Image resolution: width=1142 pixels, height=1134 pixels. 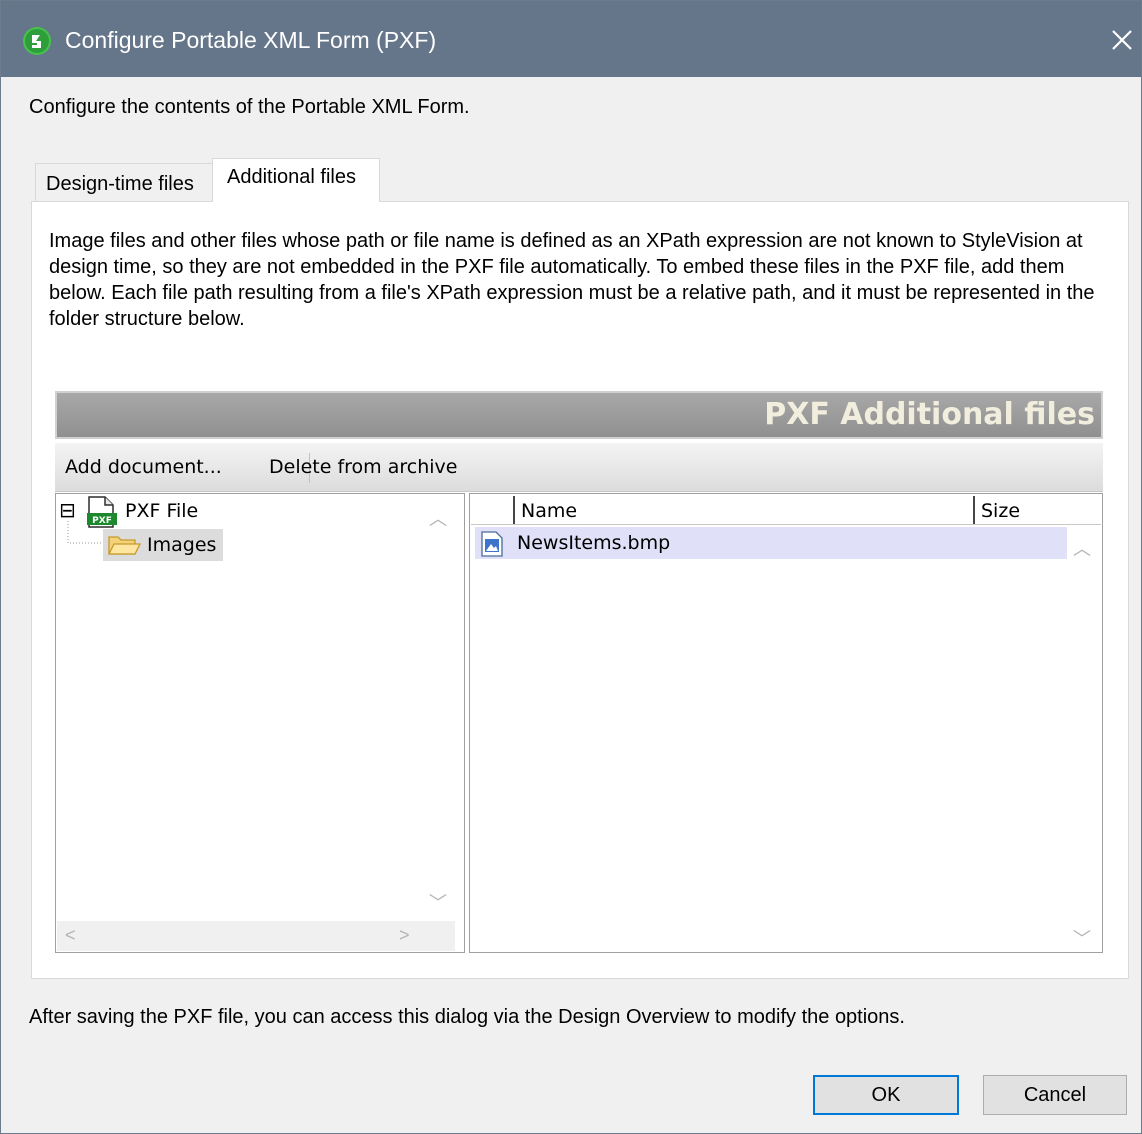 What do you see at coordinates (1082, 938) in the screenshot?
I see `list-scroll-down-icon: ﹀` at bounding box center [1082, 938].